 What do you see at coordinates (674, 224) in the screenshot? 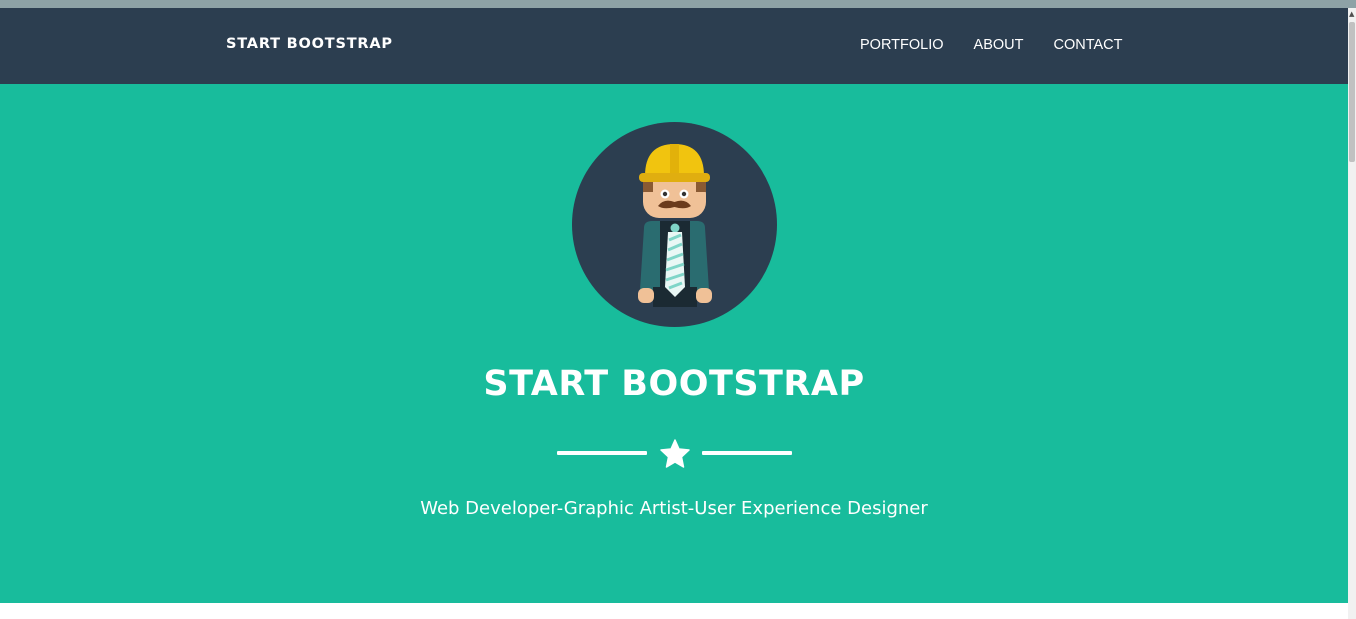
I see `construction-worker-avatar-icon` at bounding box center [674, 224].